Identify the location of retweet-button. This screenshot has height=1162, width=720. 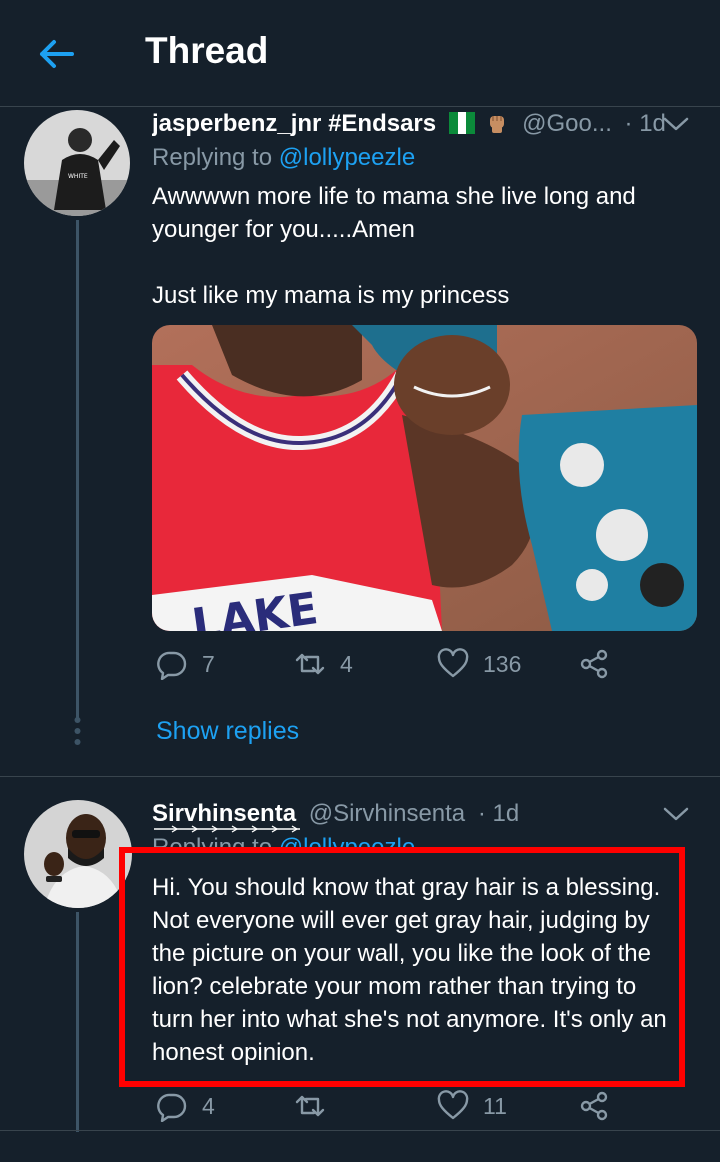
(317, 1106).